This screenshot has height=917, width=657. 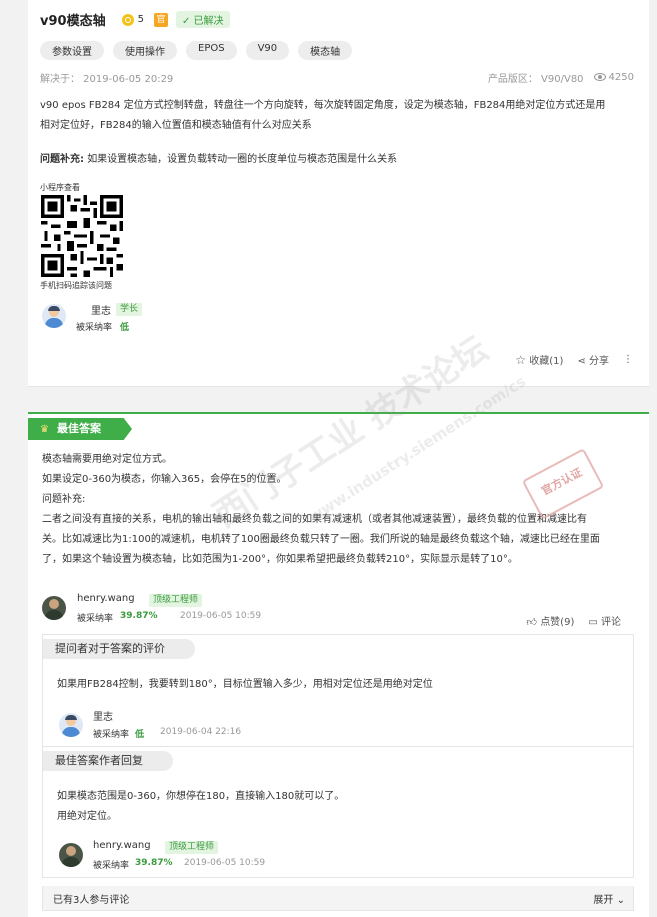 I want to click on supplement-text: 如果设置模态轴，设置负载转动一圈的长度单位与模态范围是什么关系, so click(x=242, y=159).